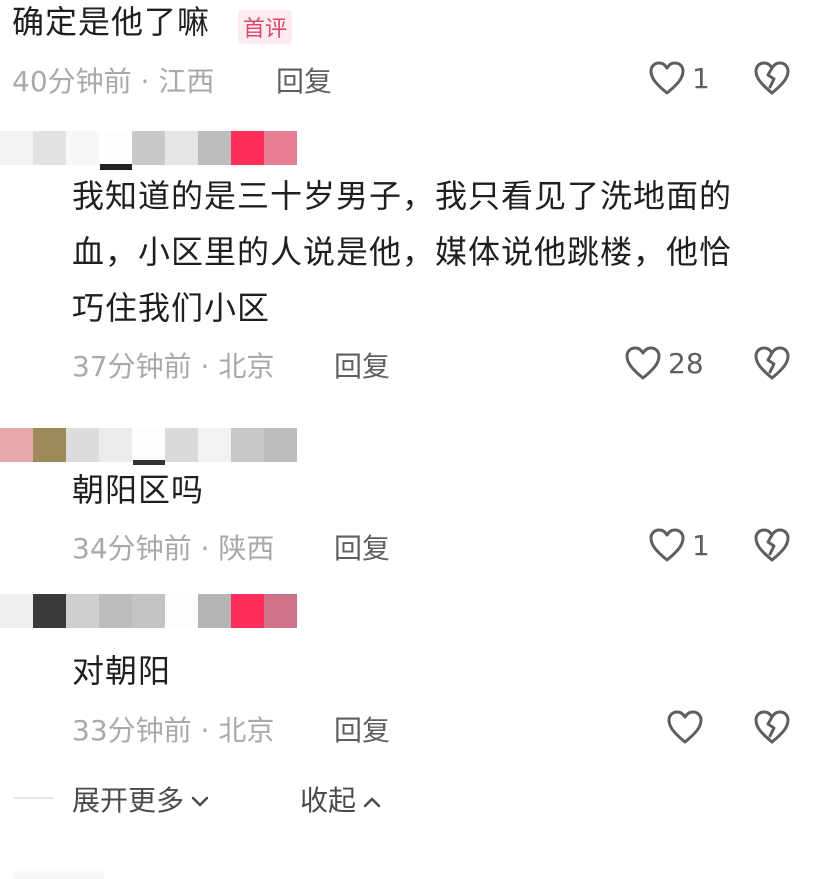 This screenshot has width=825, height=879. I want to click on like-button, so click(685, 727).